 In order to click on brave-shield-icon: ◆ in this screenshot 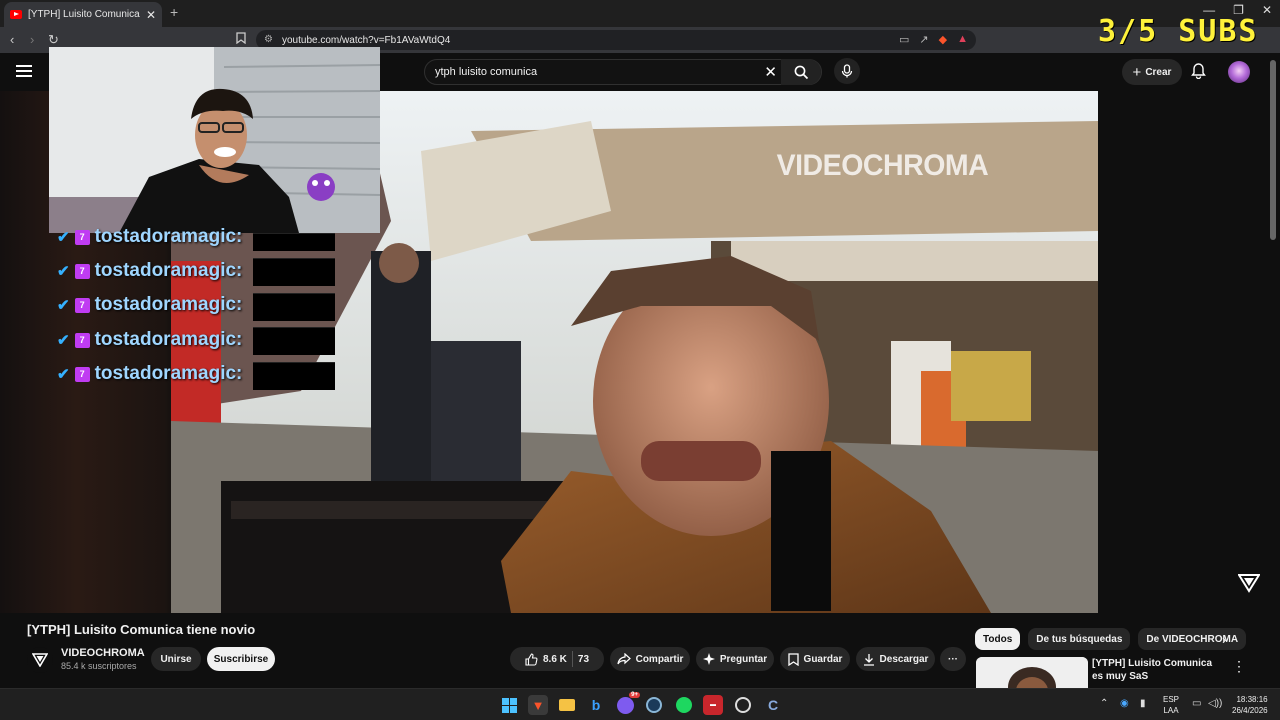, I will do `click(943, 39)`.